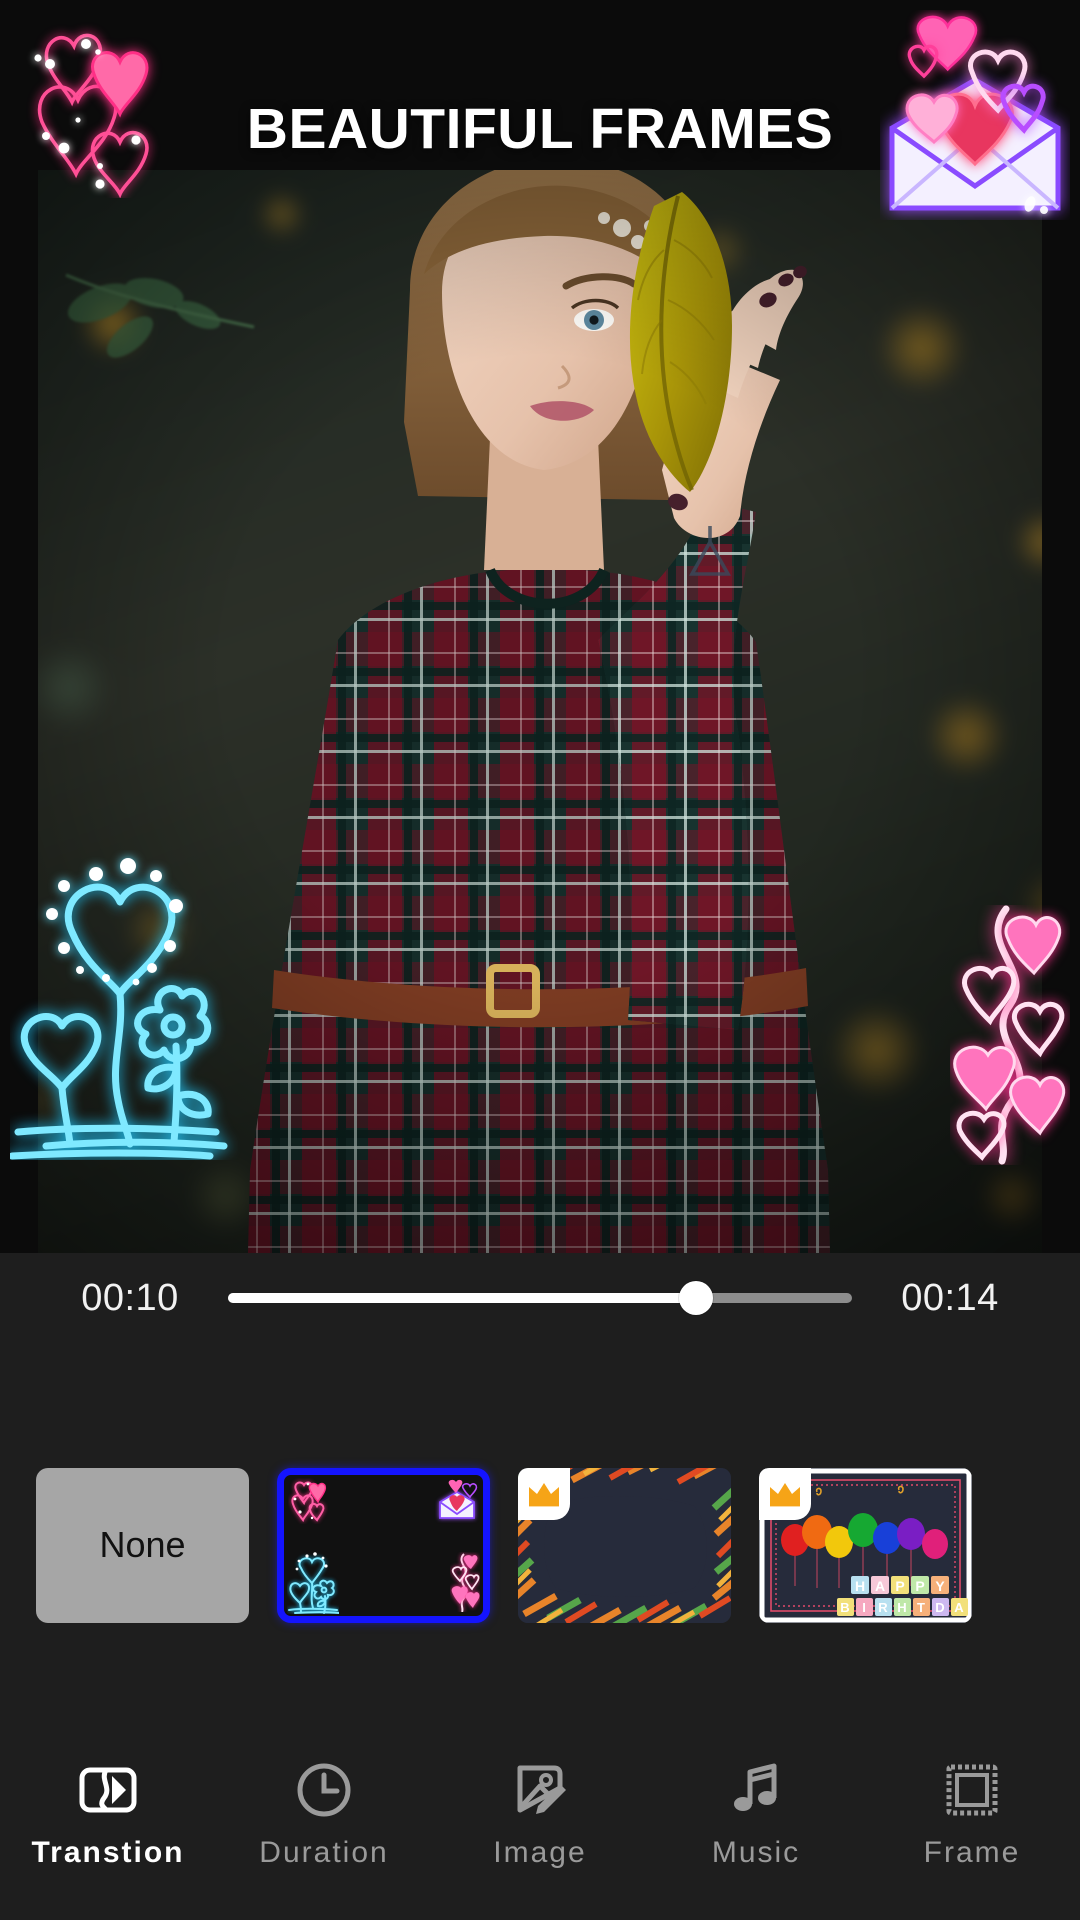 This screenshot has width=1080, height=1920. I want to click on frame-none-label: None, so click(142, 1545).